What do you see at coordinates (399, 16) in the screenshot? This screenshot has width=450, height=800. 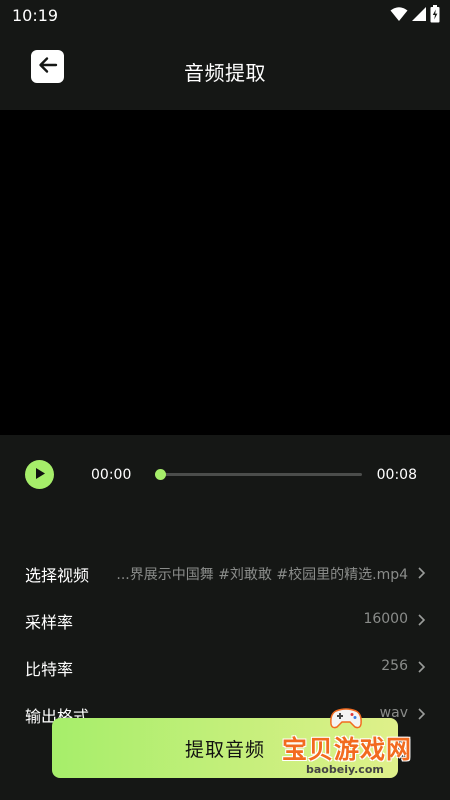 I see `wifi-icon` at bounding box center [399, 16].